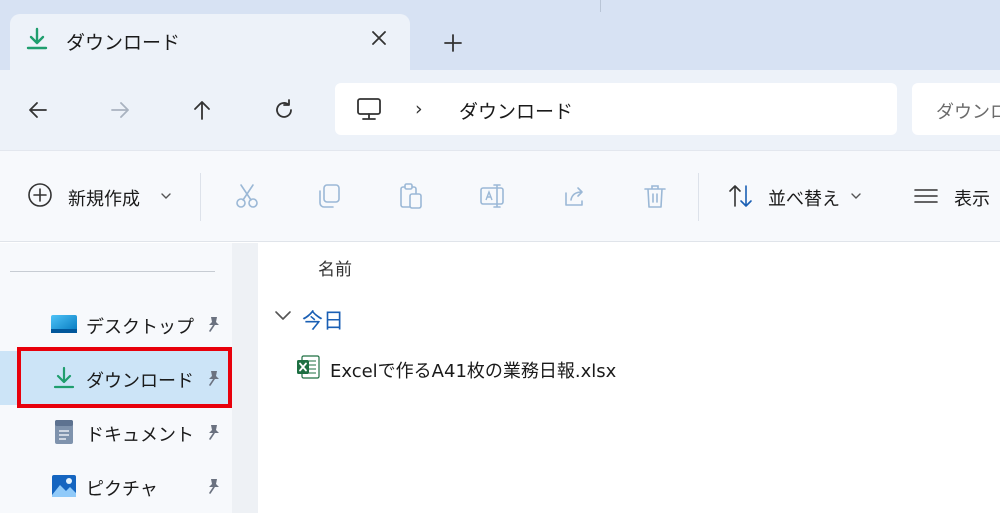 Image resolution: width=1000 pixels, height=513 pixels. What do you see at coordinates (123, 43) in the screenshot?
I see `tab-title: ダウンロード` at bounding box center [123, 43].